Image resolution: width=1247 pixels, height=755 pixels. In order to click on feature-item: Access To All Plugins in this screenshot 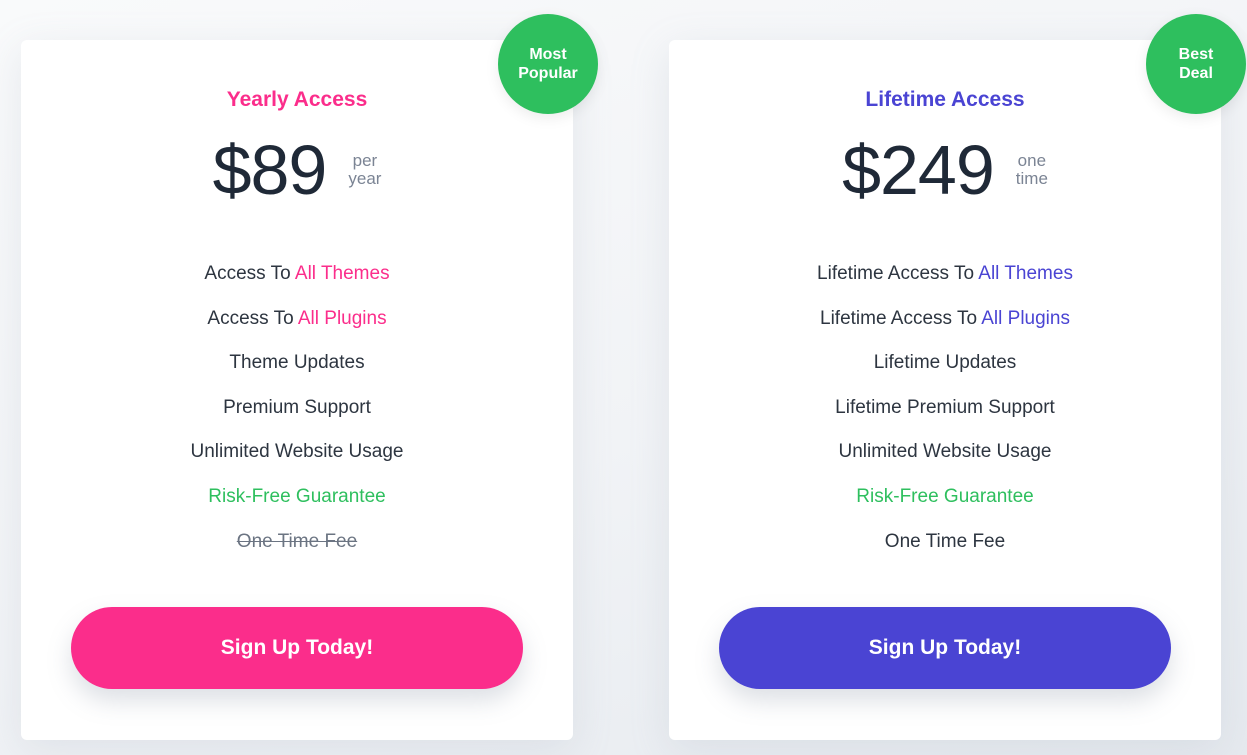, I will do `click(297, 329)`.